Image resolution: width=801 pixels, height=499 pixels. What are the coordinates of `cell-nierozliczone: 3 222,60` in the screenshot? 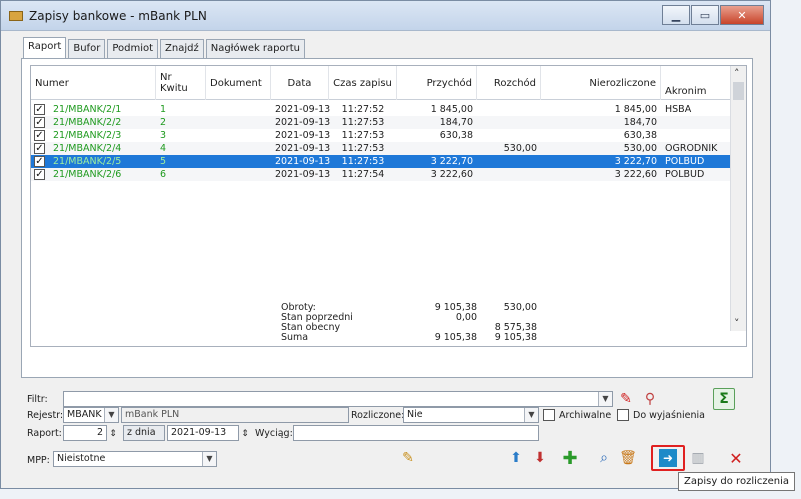 It's located at (635, 174).